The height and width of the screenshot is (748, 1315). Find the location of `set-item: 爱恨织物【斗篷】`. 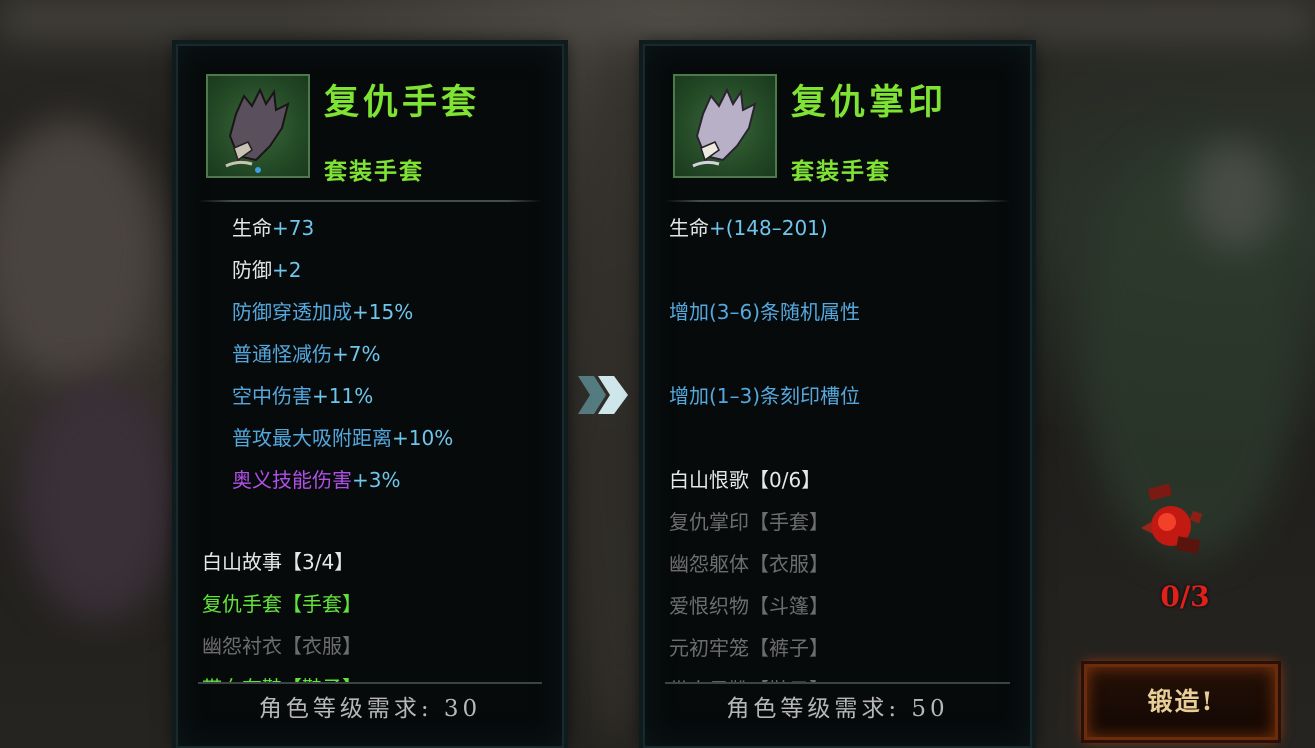

set-item: 爱恨织物【斗篷】 is located at coordinates (749, 606).